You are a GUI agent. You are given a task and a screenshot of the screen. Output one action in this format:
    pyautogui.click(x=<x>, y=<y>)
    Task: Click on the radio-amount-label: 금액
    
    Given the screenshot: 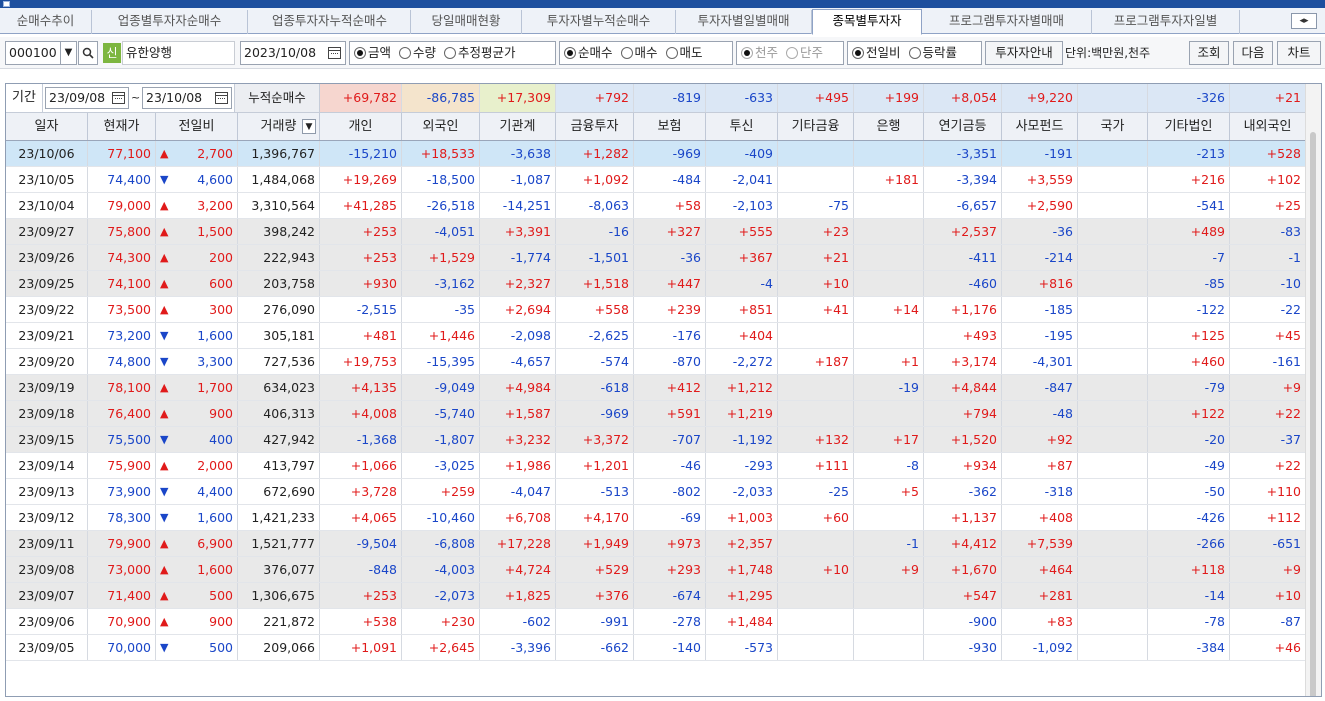 What is the action you would take?
    pyautogui.click(x=380, y=52)
    